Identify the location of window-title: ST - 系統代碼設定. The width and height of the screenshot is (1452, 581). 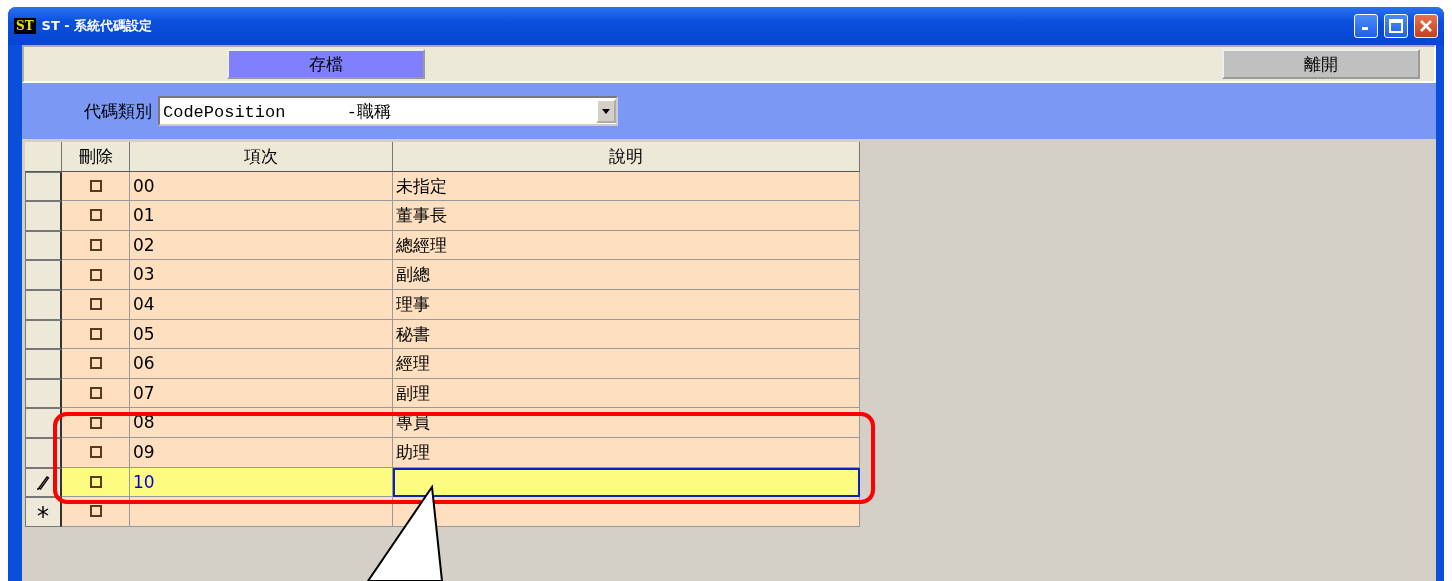
(97, 26).